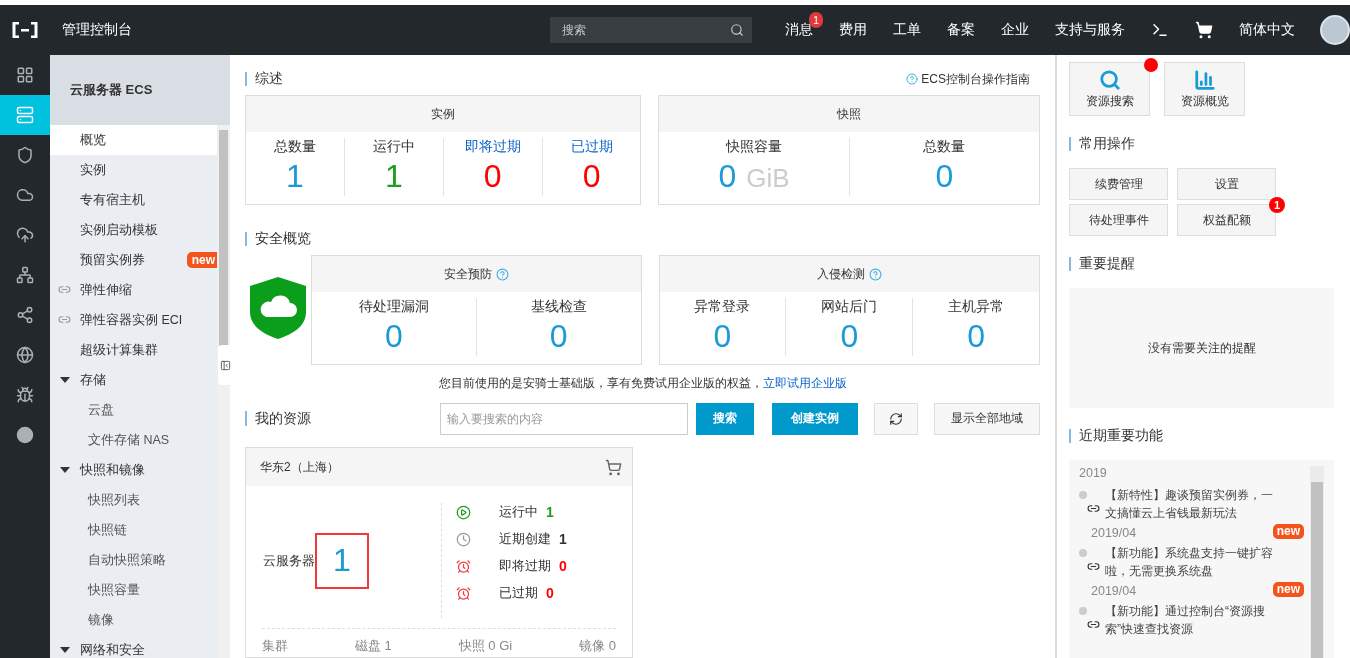 The height and width of the screenshot is (658, 1350). What do you see at coordinates (278, 239) in the screenshot?
I see `section-title: 安全概览` at bounding box center [278, 239].